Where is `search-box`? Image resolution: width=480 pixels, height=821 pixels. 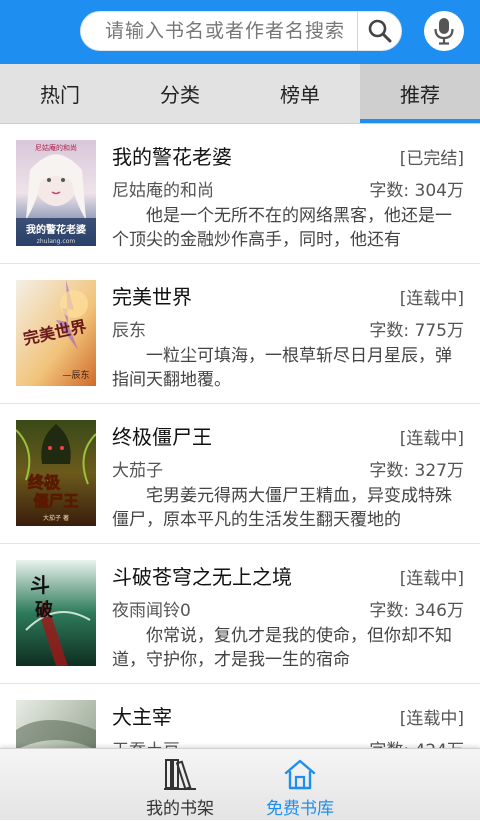
search-box is located at coordinates (241, 31).